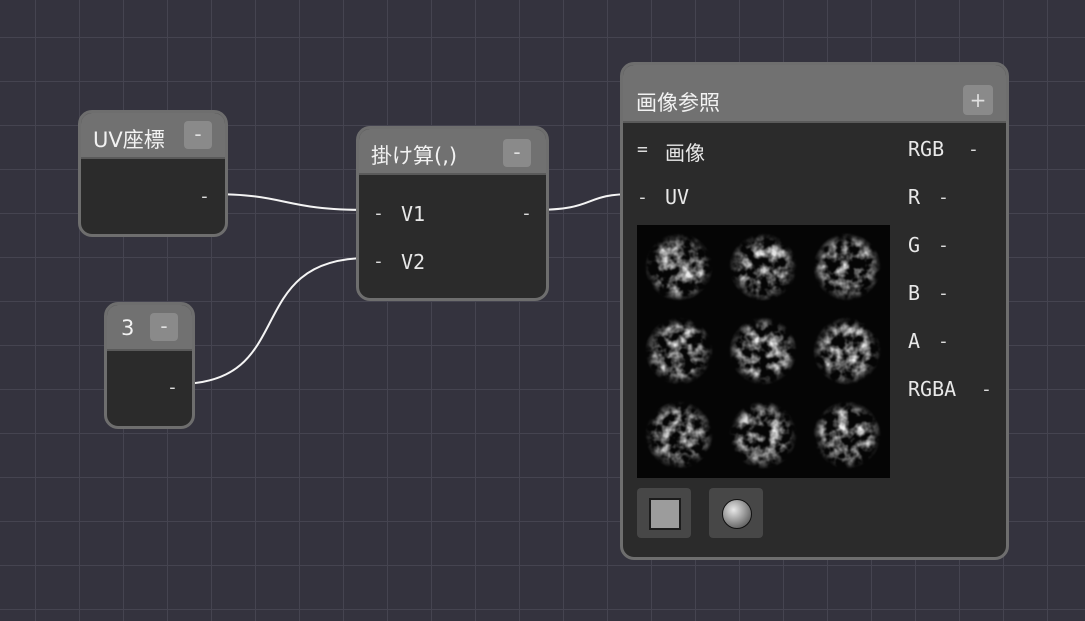  Describe the element at coordinates (943, 341) in the screenshot. I see `output-port-a: -` at that location.